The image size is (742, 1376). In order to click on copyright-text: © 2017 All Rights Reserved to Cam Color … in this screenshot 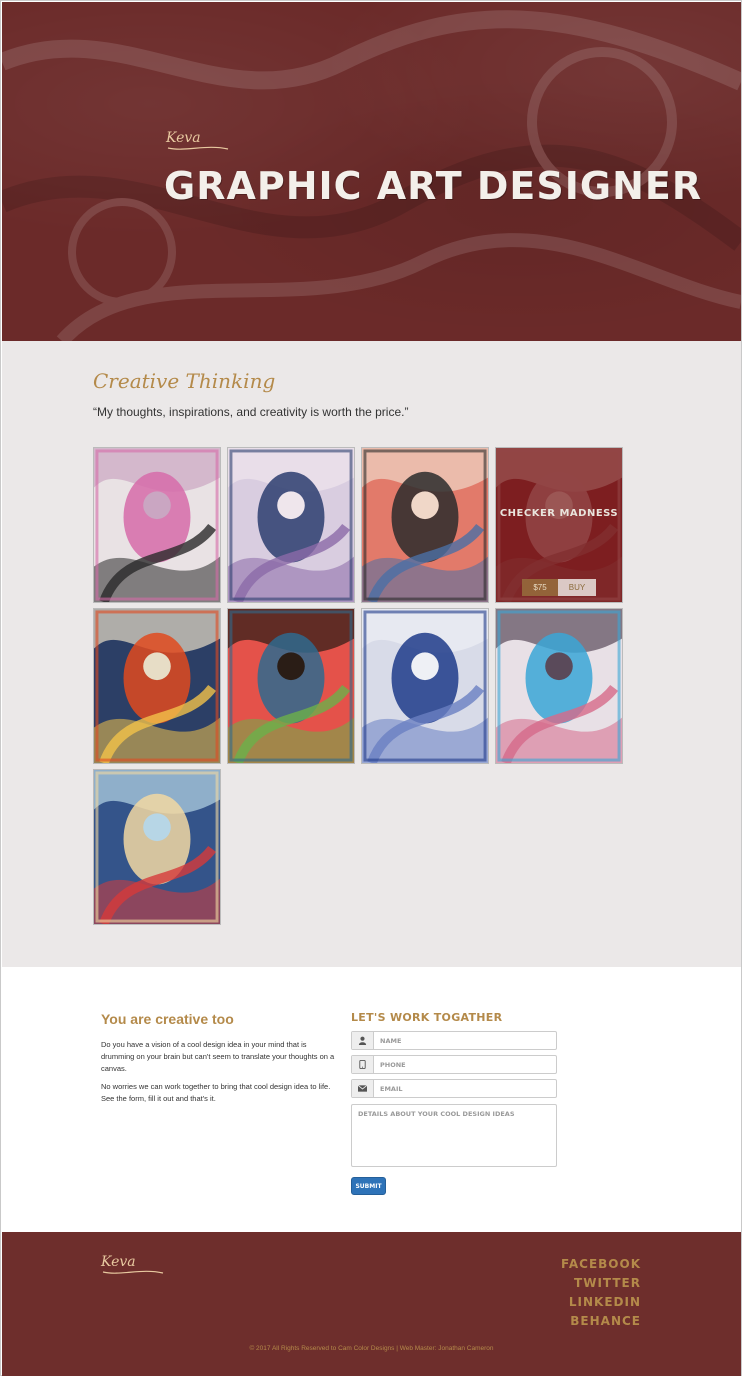, I will do `click(371, 1348)`.